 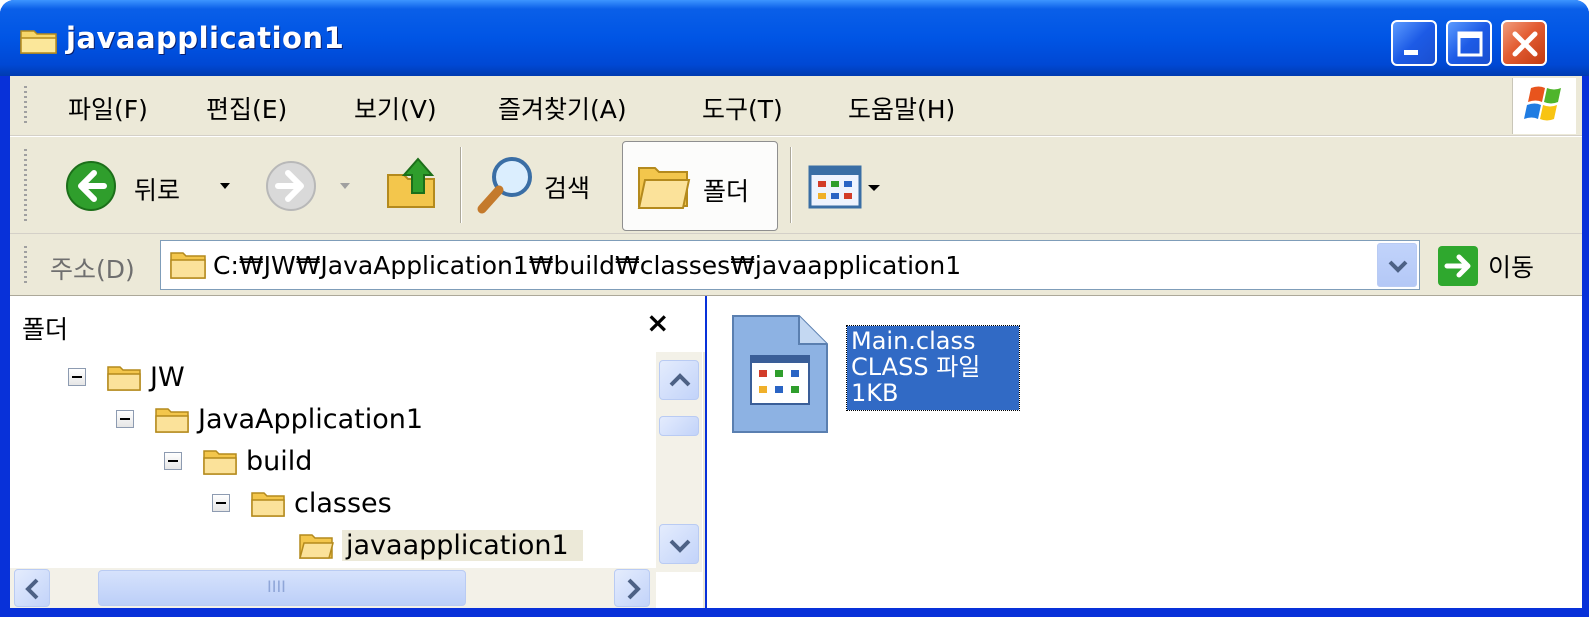 I want to click on address-dropdown-button, so click(x=1397, y=265).